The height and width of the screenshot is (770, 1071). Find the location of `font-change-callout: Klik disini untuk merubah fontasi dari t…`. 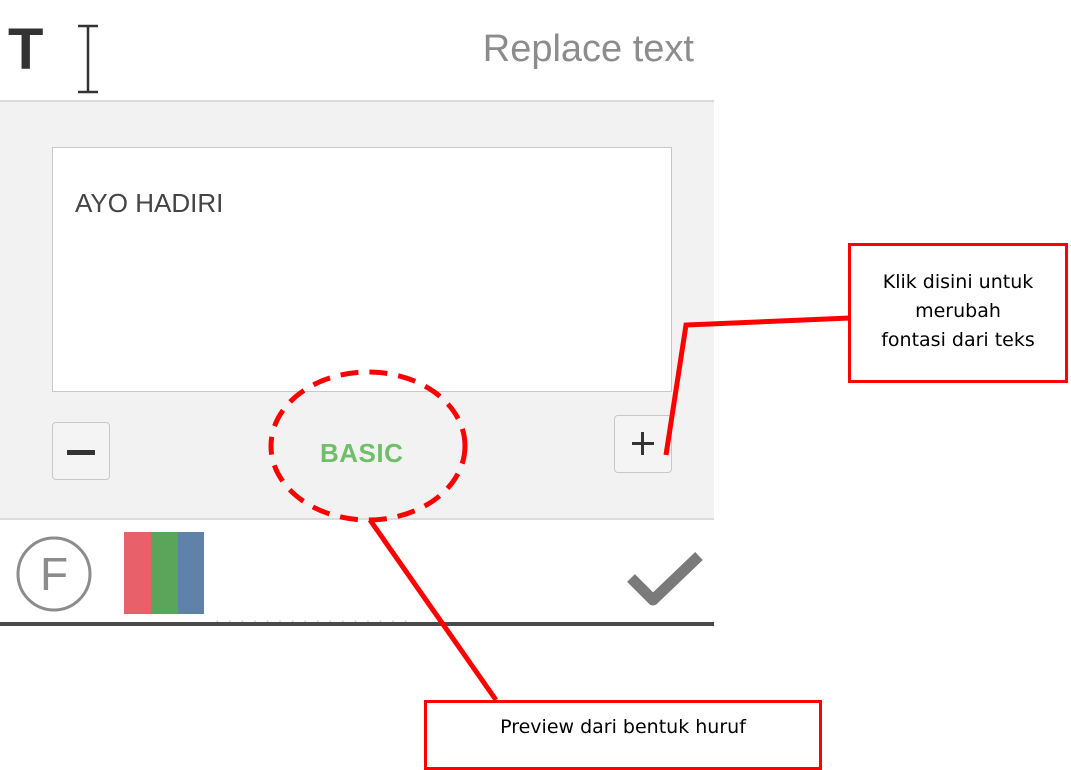

font-change-callout: Klik disini untuk merubah fontasi dari t… is located at coordinates (958, 313).